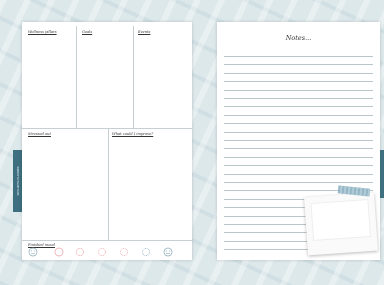 The height and width of the screenshot is (285, 384). I want to click on sad-face-icon, so click(33, 252).